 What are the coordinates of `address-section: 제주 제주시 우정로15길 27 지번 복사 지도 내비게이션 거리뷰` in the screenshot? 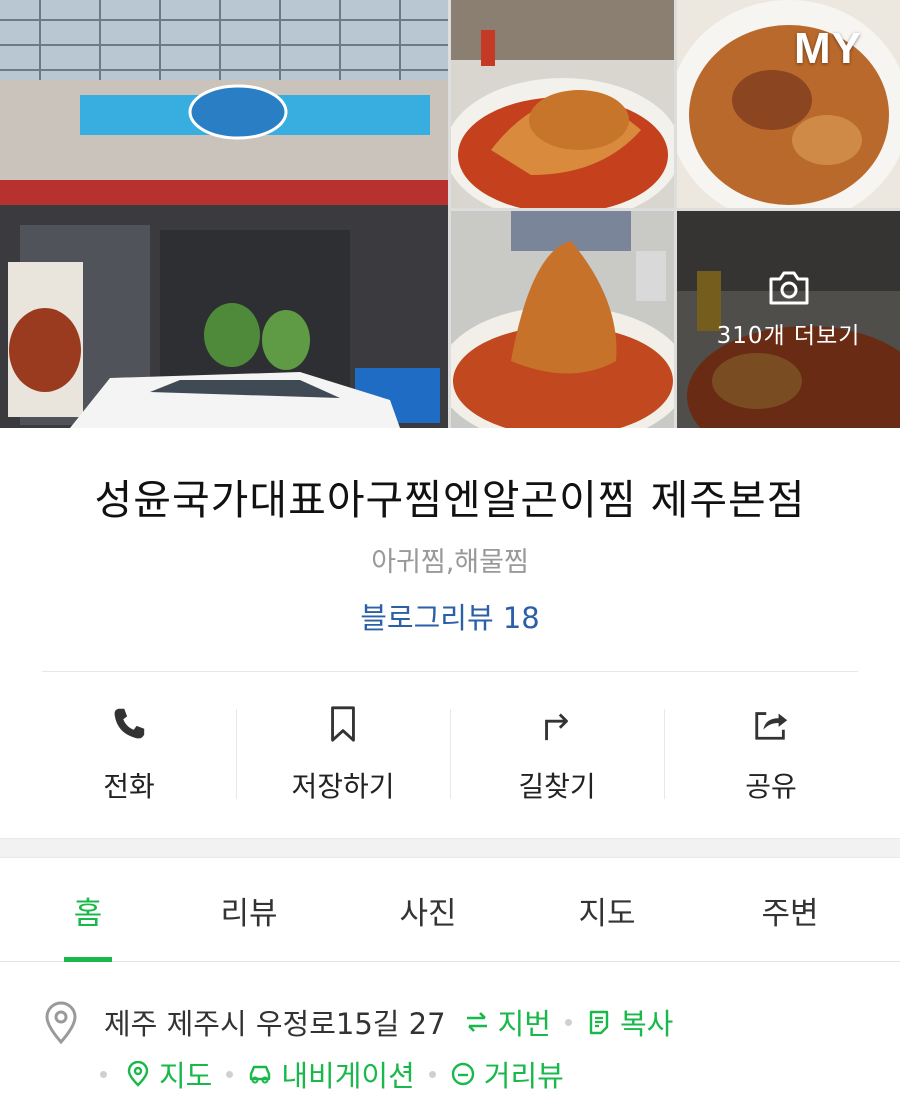 It's located at (457, 1050).